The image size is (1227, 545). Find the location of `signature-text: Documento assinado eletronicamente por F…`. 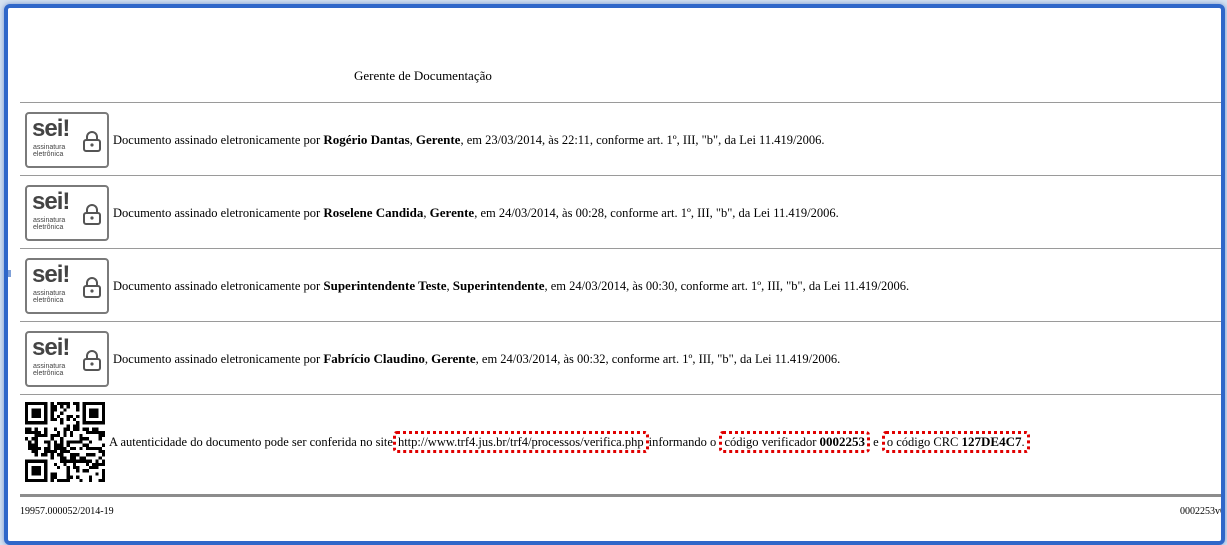

signature-text: Documento assinado eletronicamente por F… is located at coordinates (477, 358).